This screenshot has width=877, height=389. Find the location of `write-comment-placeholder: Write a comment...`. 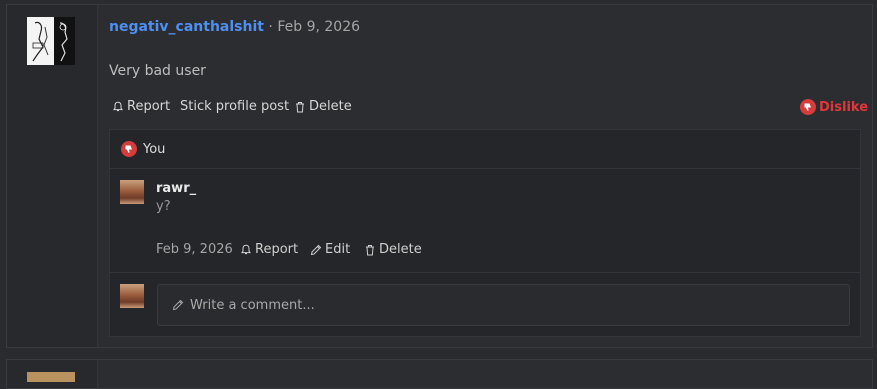

write-comment-placeholder: Write a comment... is located at coordinates (252, 305).